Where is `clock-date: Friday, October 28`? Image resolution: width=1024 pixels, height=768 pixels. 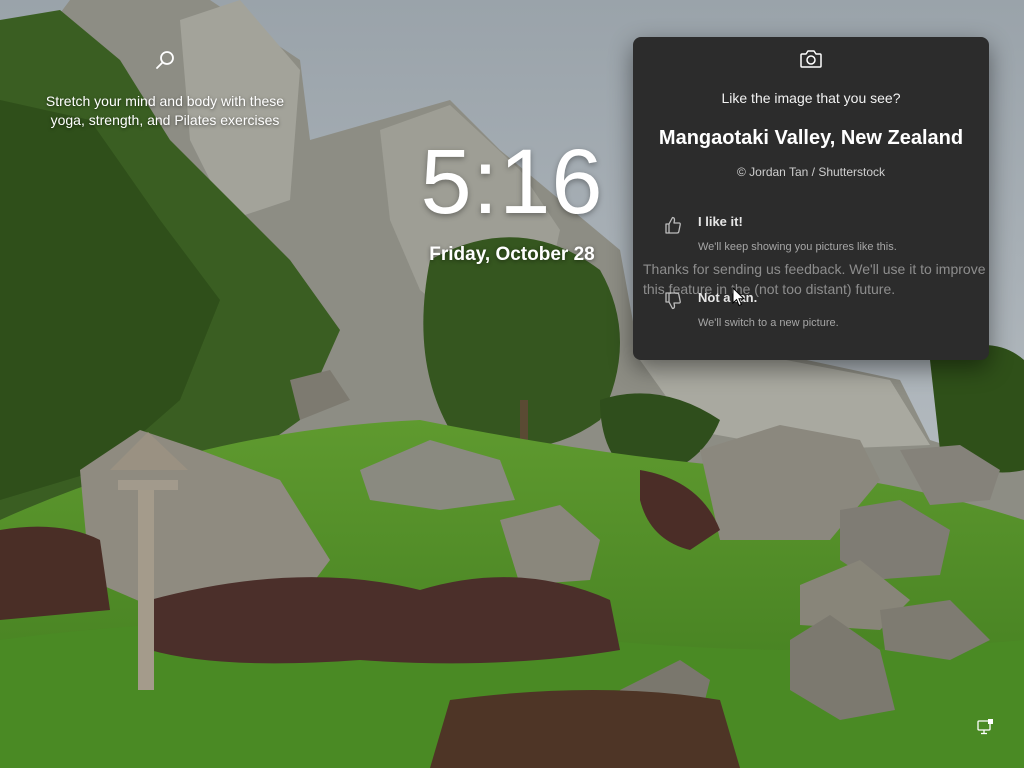
clock-date: Friday, October 28 is located at coordinates (512, 254).